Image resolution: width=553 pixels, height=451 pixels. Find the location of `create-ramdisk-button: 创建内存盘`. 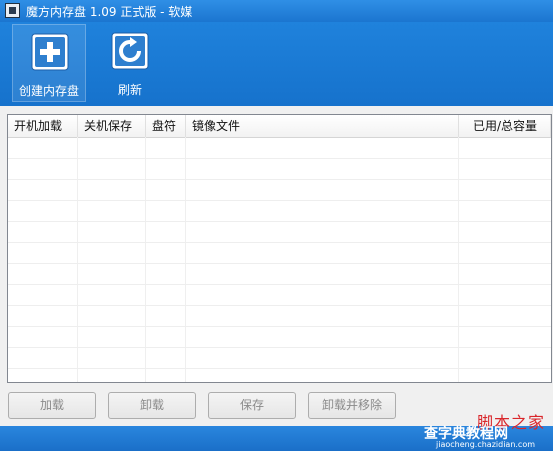

create-ramdisk-button: 创建内存盘 is located at coordinates (49, 63).